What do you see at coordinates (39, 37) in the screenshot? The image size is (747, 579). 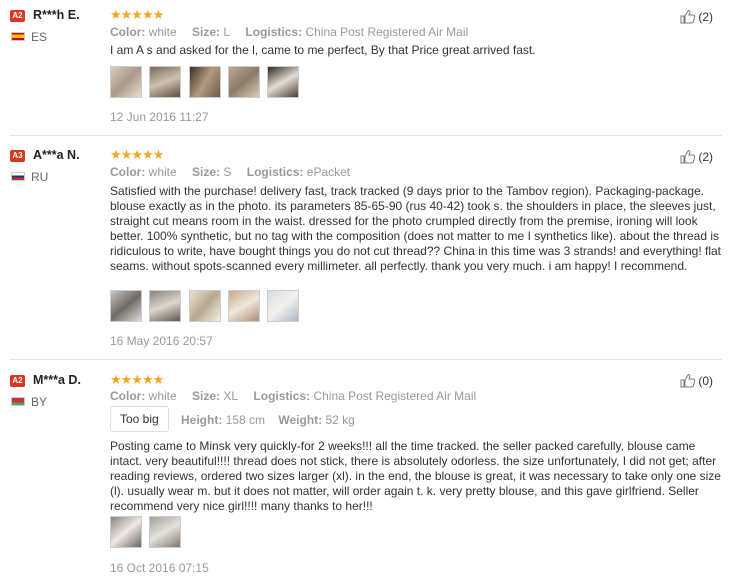 I see `reviewer-country: ES` at bounding box center [39, 37].